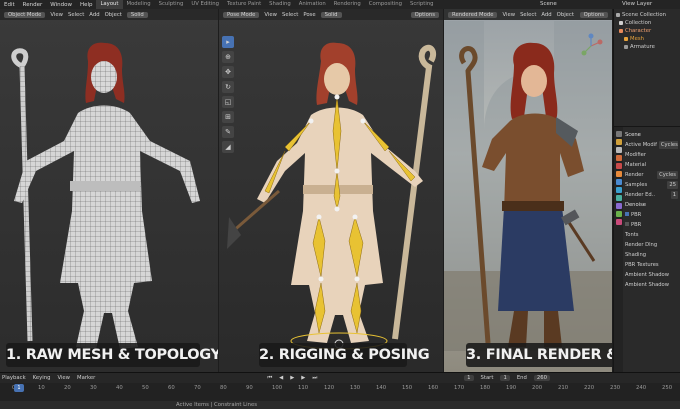 The image size is (680, 409). I want to click on current-frame-field: 1, so click(469, 378).